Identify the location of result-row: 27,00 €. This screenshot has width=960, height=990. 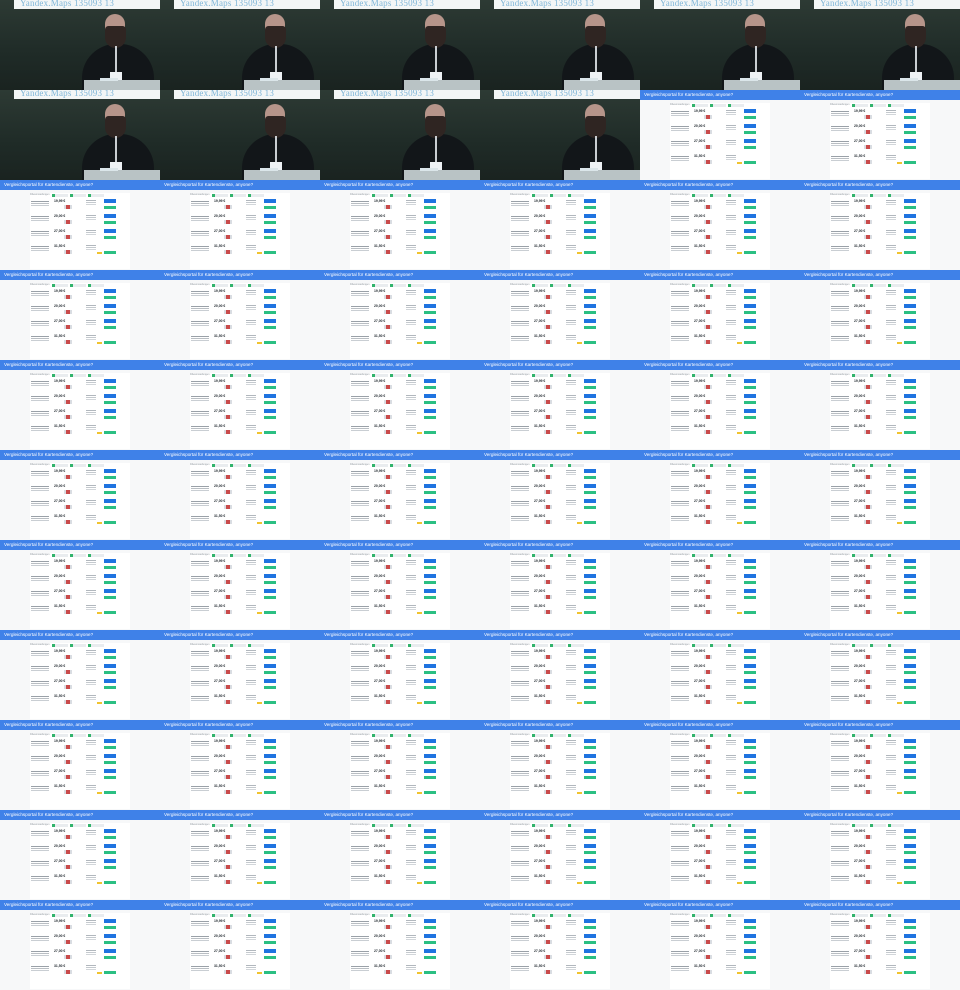
(400, 415).